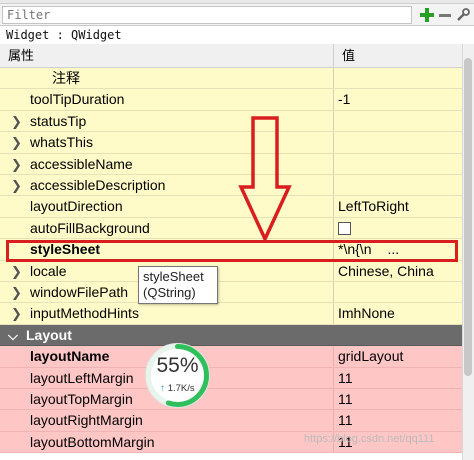 Image resolution: width=474 pixels, height=460 pixels. I want to click on filter-bar, so click(237, 15).